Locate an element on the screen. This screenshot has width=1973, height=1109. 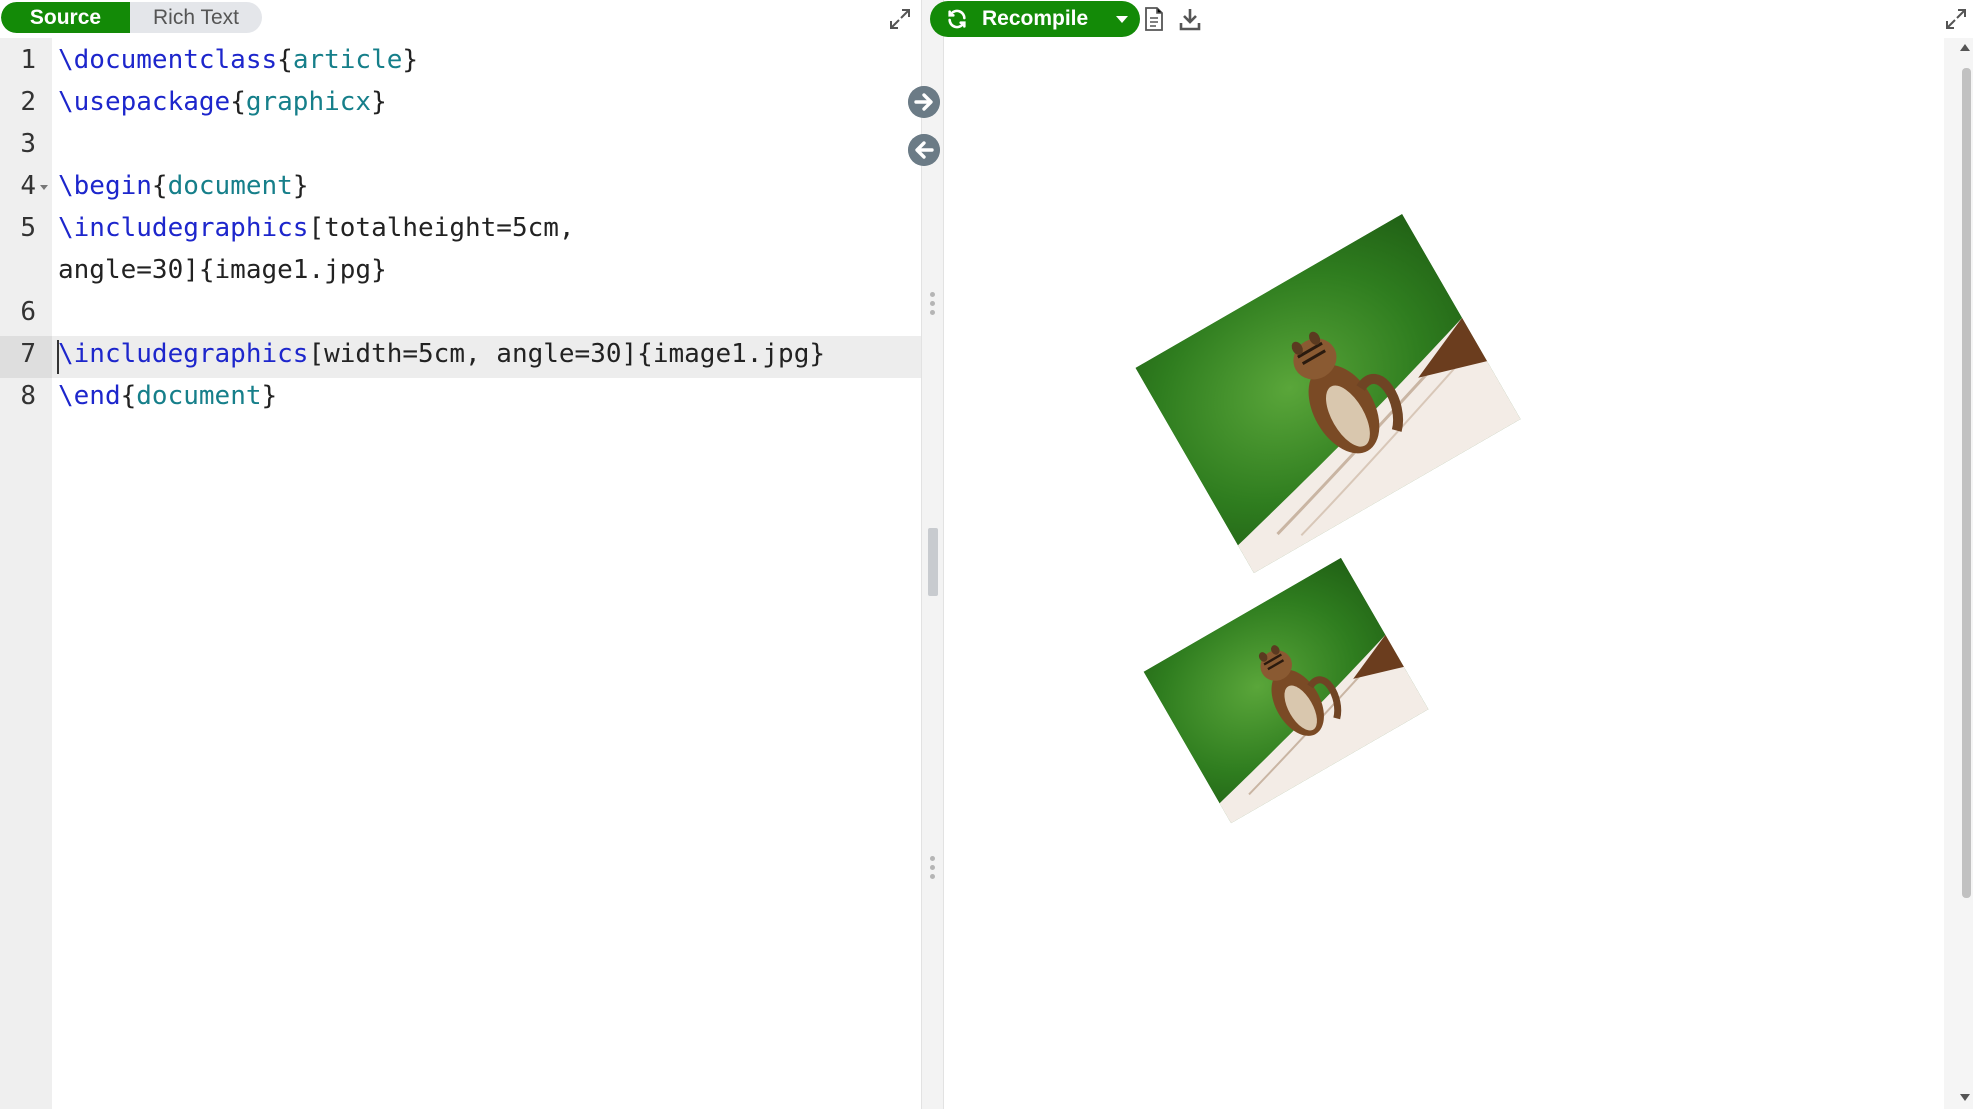
line-number-text: 6 is located at coordinates (28, 312).